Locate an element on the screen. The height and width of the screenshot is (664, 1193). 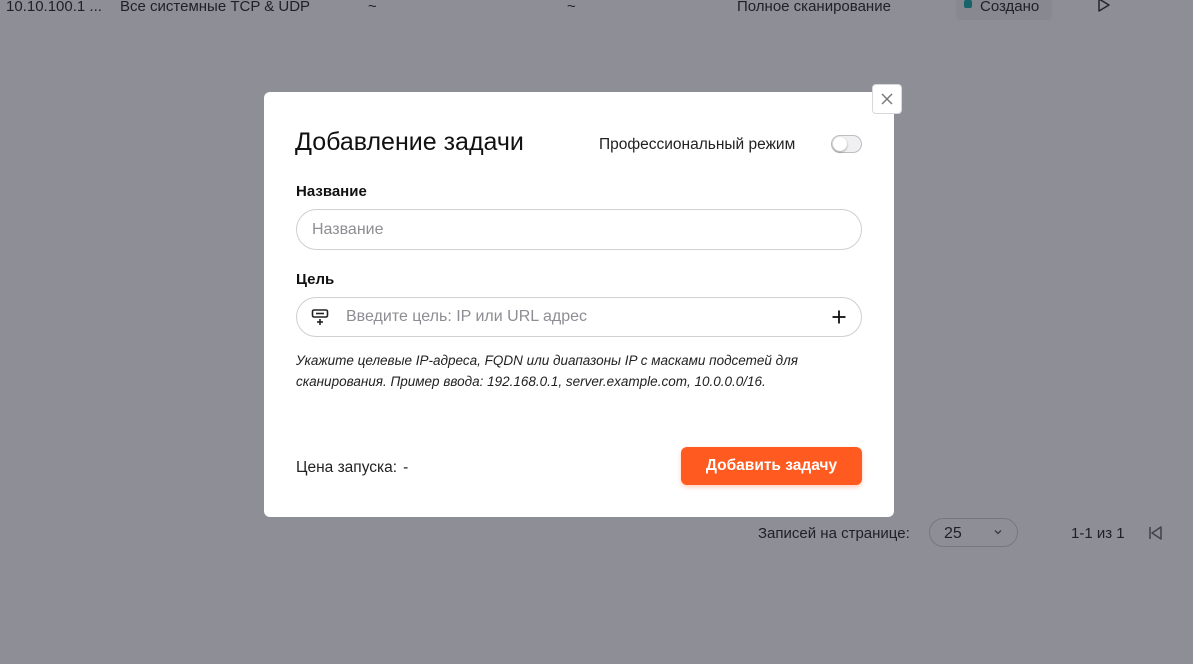
price-label: Цена запуска: is located at coordinates (347, 467).